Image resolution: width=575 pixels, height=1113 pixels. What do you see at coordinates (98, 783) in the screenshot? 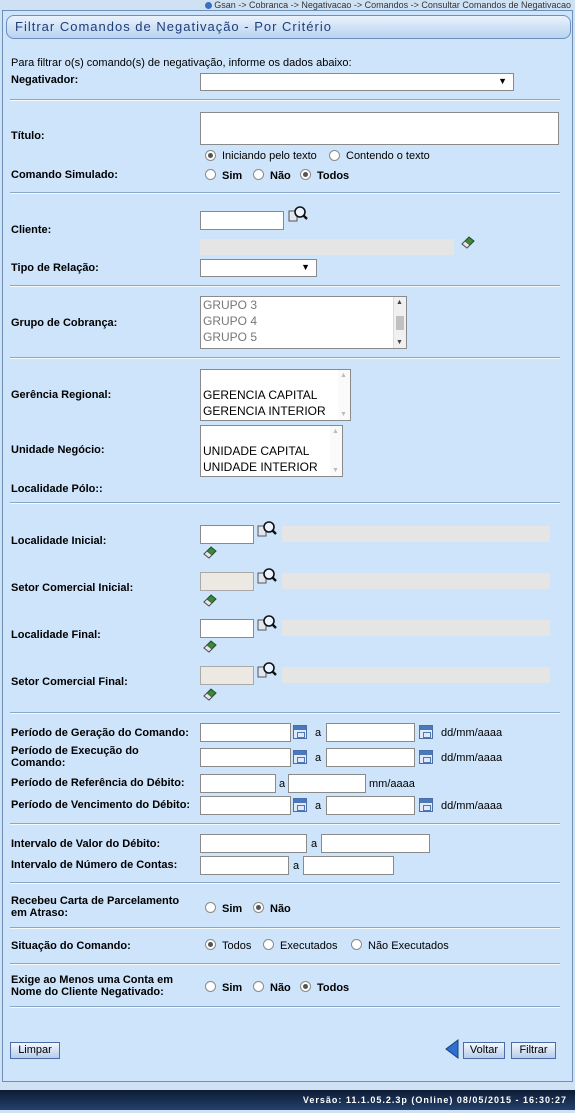
I see `periodo-referencia-label: Período de Referência do Débito:` at bounding box center [98, 783].